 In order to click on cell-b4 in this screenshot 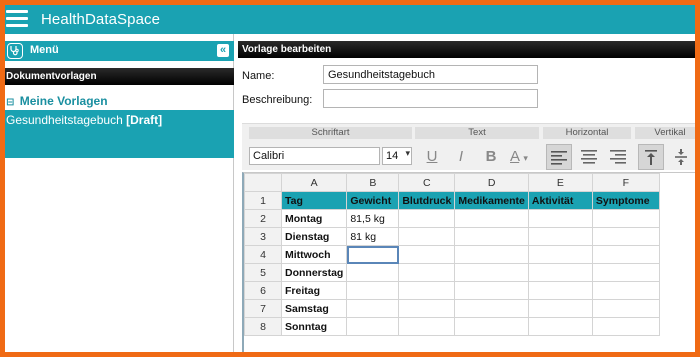, I will do `click(373, 254)`.